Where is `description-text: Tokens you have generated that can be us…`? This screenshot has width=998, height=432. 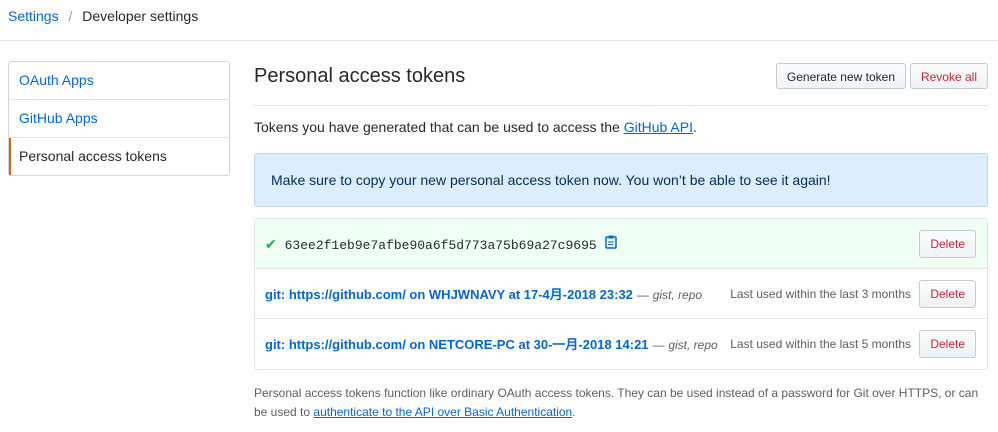
description-text: Tokens you have generated that can be us… is located at coordinates (439, 127).